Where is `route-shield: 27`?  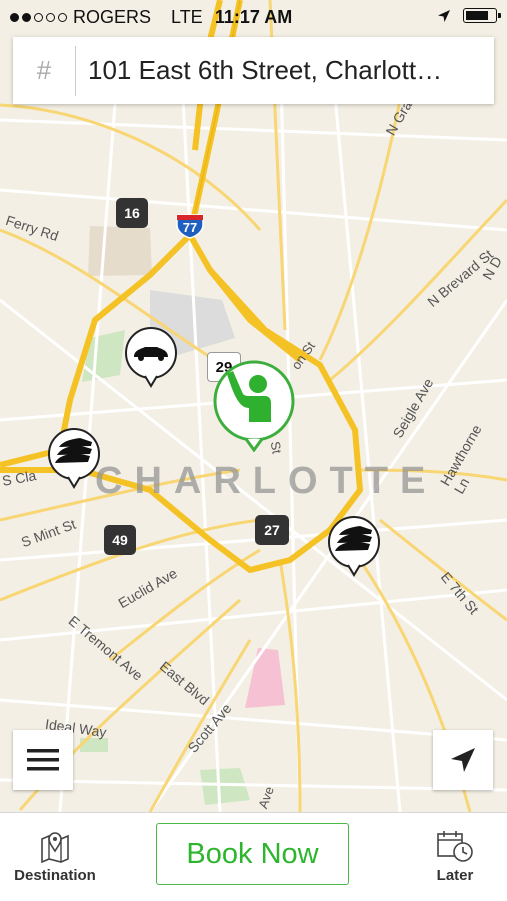
route-shield: 27 is located at coordinates (272, 530).